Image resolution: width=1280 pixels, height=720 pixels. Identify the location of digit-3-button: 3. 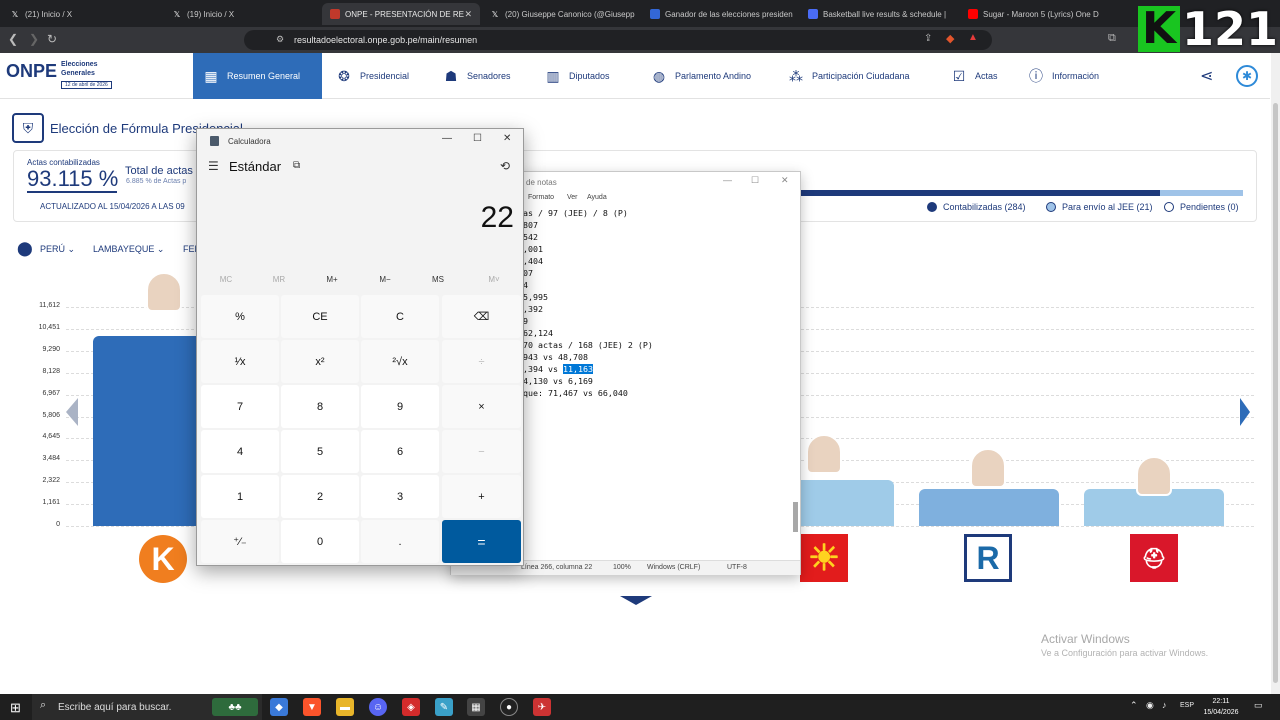
(400, 496).